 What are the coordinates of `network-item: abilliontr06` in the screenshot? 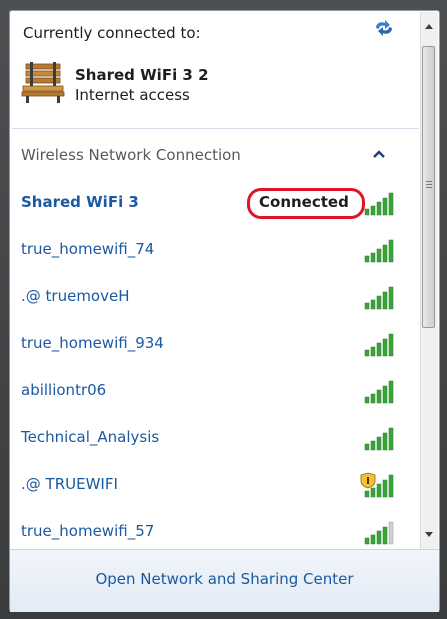 It's located at (215, 393).